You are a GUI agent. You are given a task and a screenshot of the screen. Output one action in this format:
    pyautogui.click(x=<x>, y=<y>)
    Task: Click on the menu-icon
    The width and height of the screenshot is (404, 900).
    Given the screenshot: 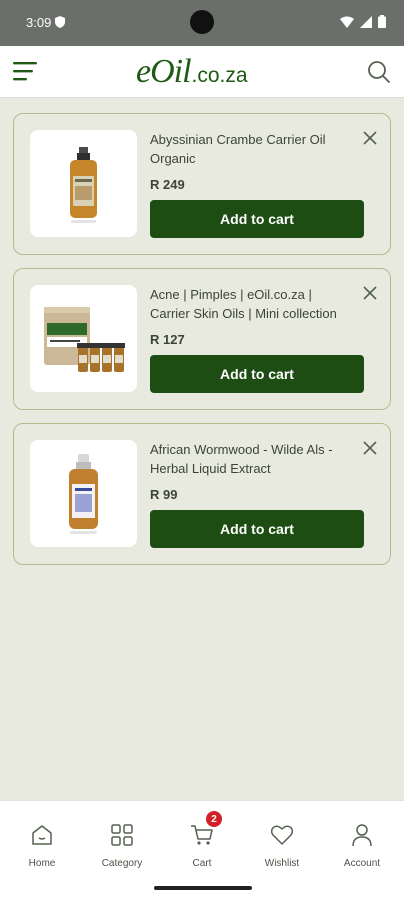 What is the action you would take?
    pyautogui.click(x=26, y=71)
    